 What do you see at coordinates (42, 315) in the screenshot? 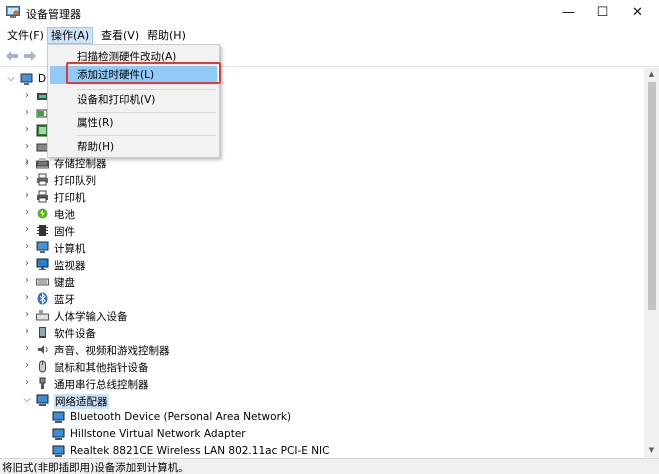
I see `hid-icon` at bounding box center [42, 315].